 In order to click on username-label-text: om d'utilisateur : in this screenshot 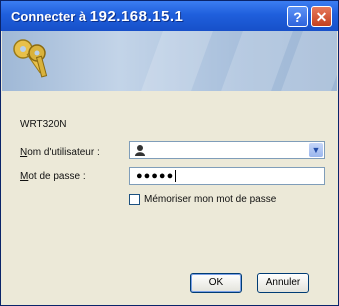, I will do `click(63, 152)`.